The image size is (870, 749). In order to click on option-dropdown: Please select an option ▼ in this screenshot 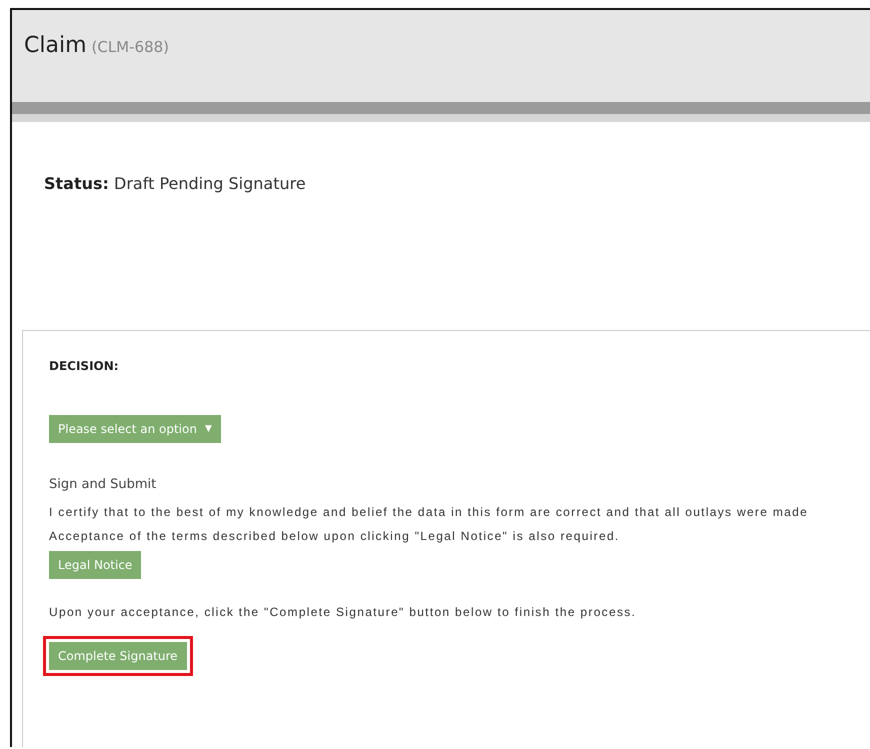, I will do `click(135, 429)`.